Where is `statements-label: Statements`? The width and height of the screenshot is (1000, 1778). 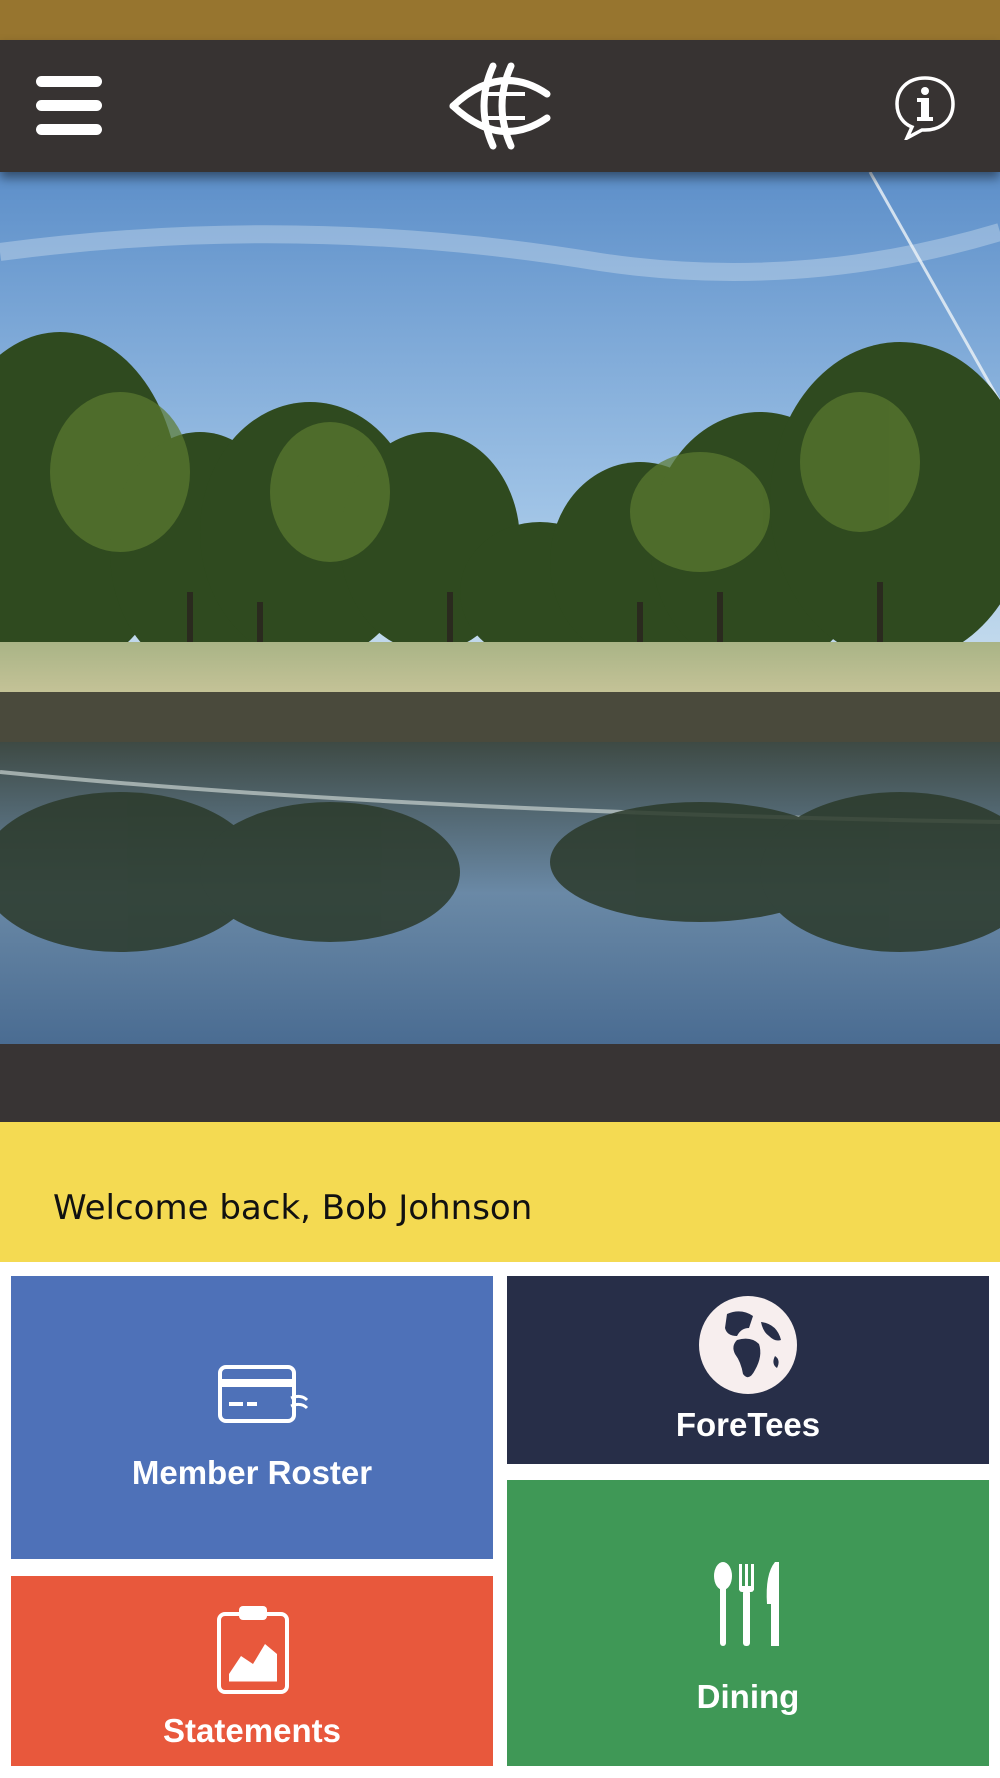
statements-label: Statements is located at coordinates (252, 1730).